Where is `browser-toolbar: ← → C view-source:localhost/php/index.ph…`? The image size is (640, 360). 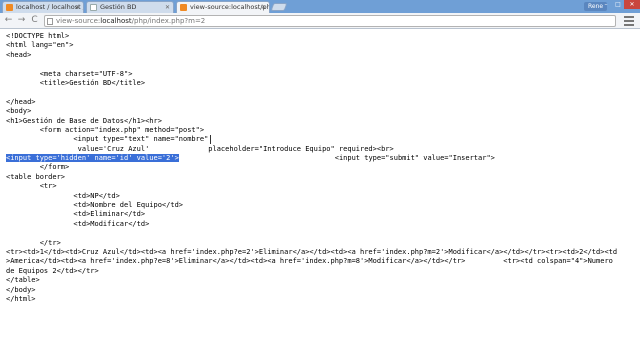
browser-toolbar: ← → C view-source:localhost/php/index.ph… is located at coordinates (320, 21).